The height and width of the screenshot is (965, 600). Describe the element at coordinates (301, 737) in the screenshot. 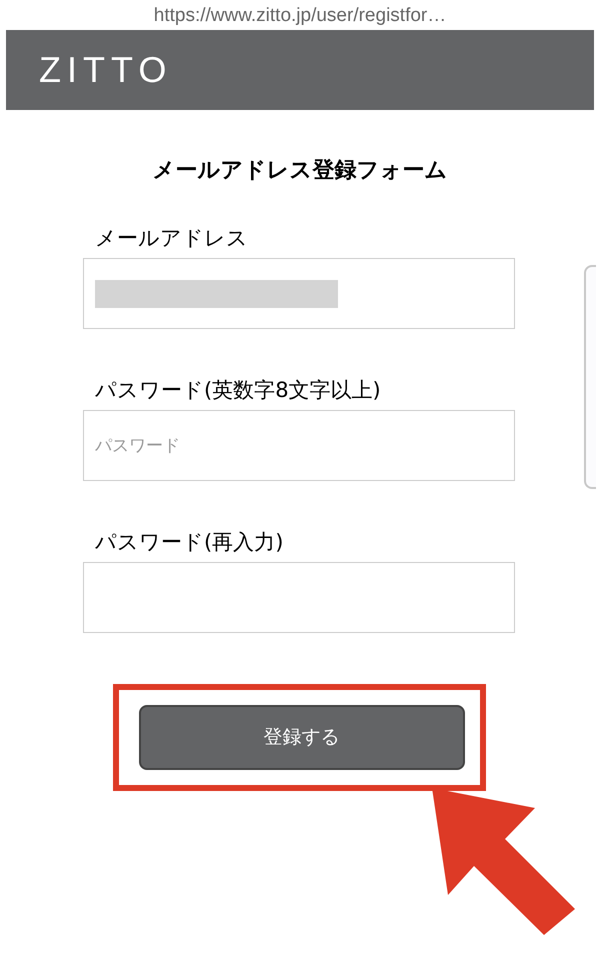

I see `register-button: 登録する` at that location.